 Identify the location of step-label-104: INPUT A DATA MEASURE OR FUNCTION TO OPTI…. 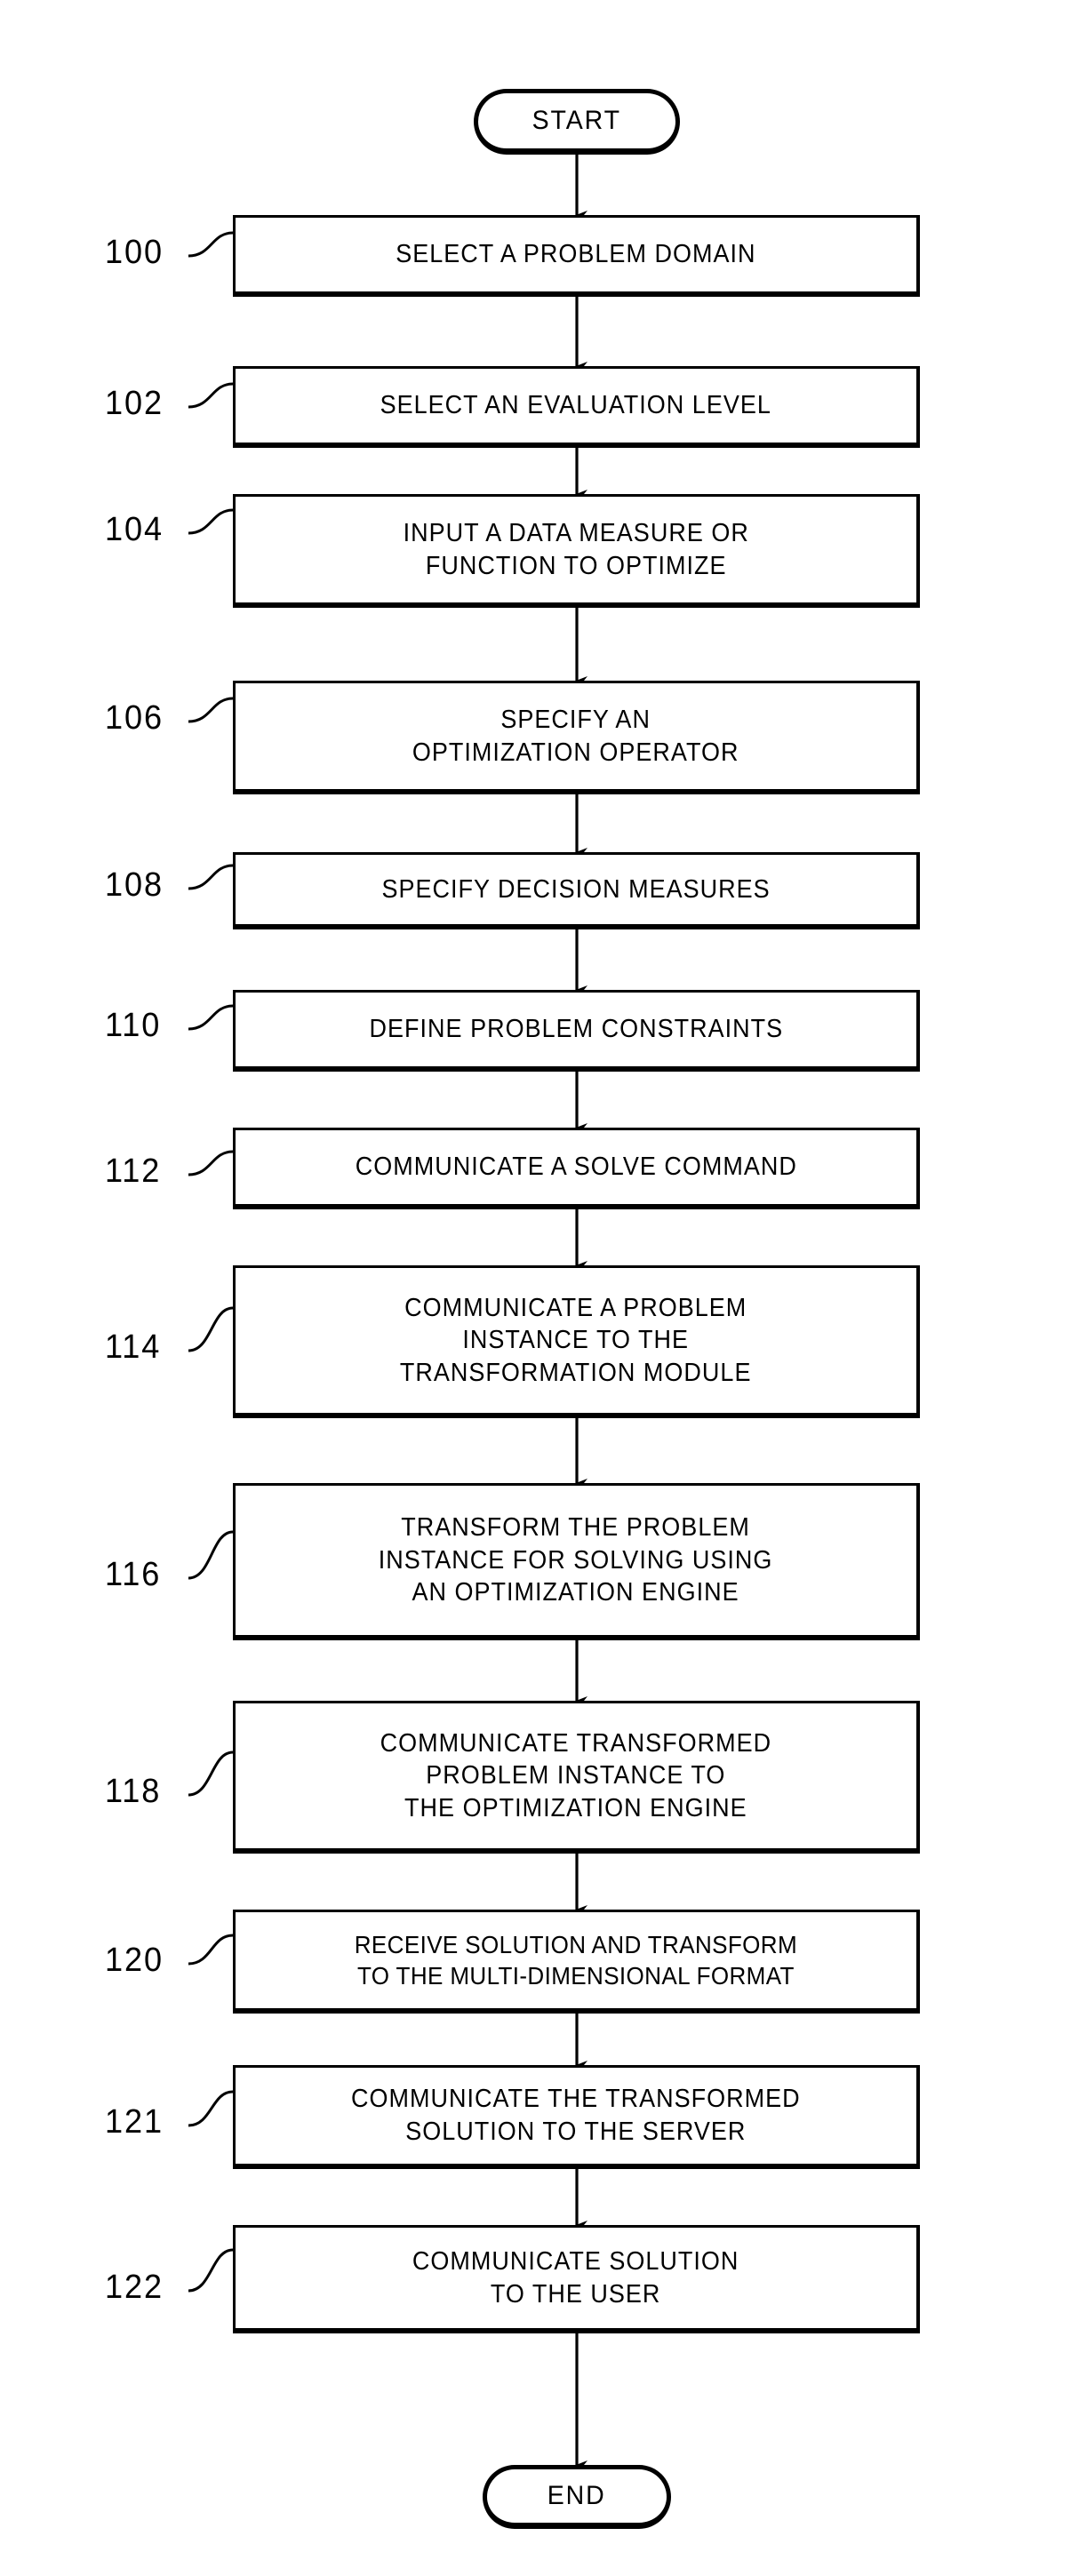
(576, 549).